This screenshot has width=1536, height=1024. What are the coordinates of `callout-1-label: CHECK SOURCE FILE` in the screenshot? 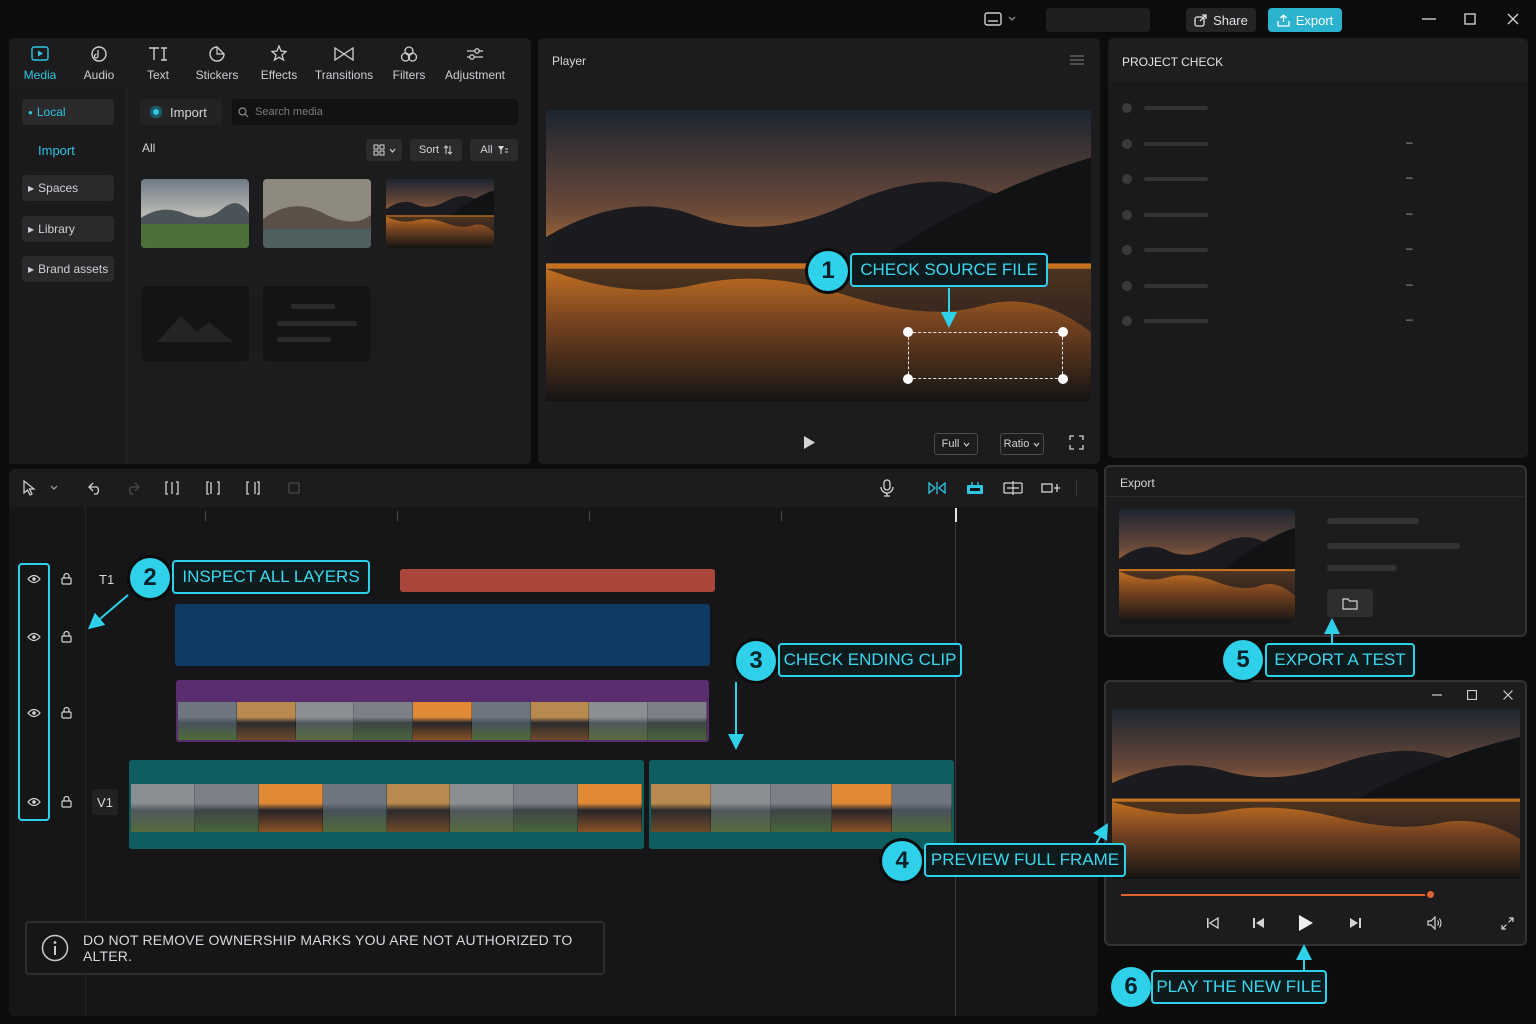 It's located at (949, 270).